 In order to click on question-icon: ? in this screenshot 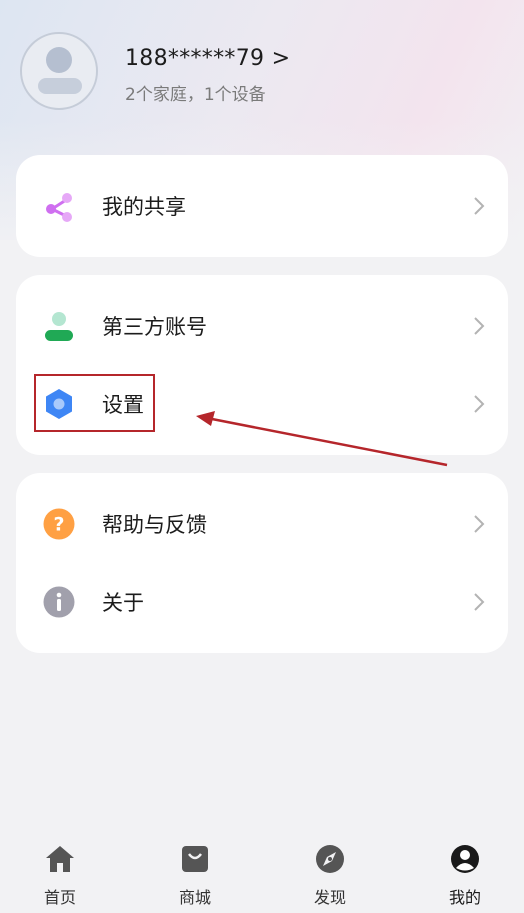, I will do `click(59, 524)`.